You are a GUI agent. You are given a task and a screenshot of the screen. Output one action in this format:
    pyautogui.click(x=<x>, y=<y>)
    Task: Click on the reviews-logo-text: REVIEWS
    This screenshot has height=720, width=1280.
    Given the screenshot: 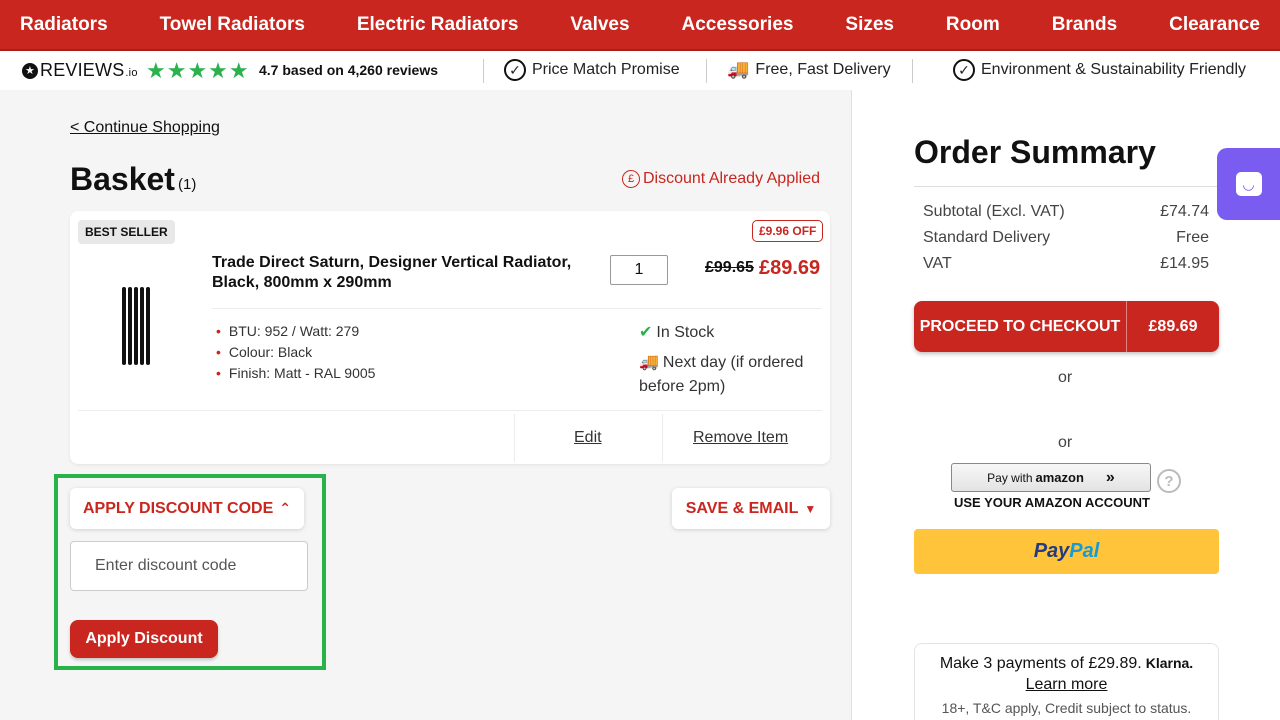 What is the action you would take?
    pyautogui.click(x=82, y=70)
    